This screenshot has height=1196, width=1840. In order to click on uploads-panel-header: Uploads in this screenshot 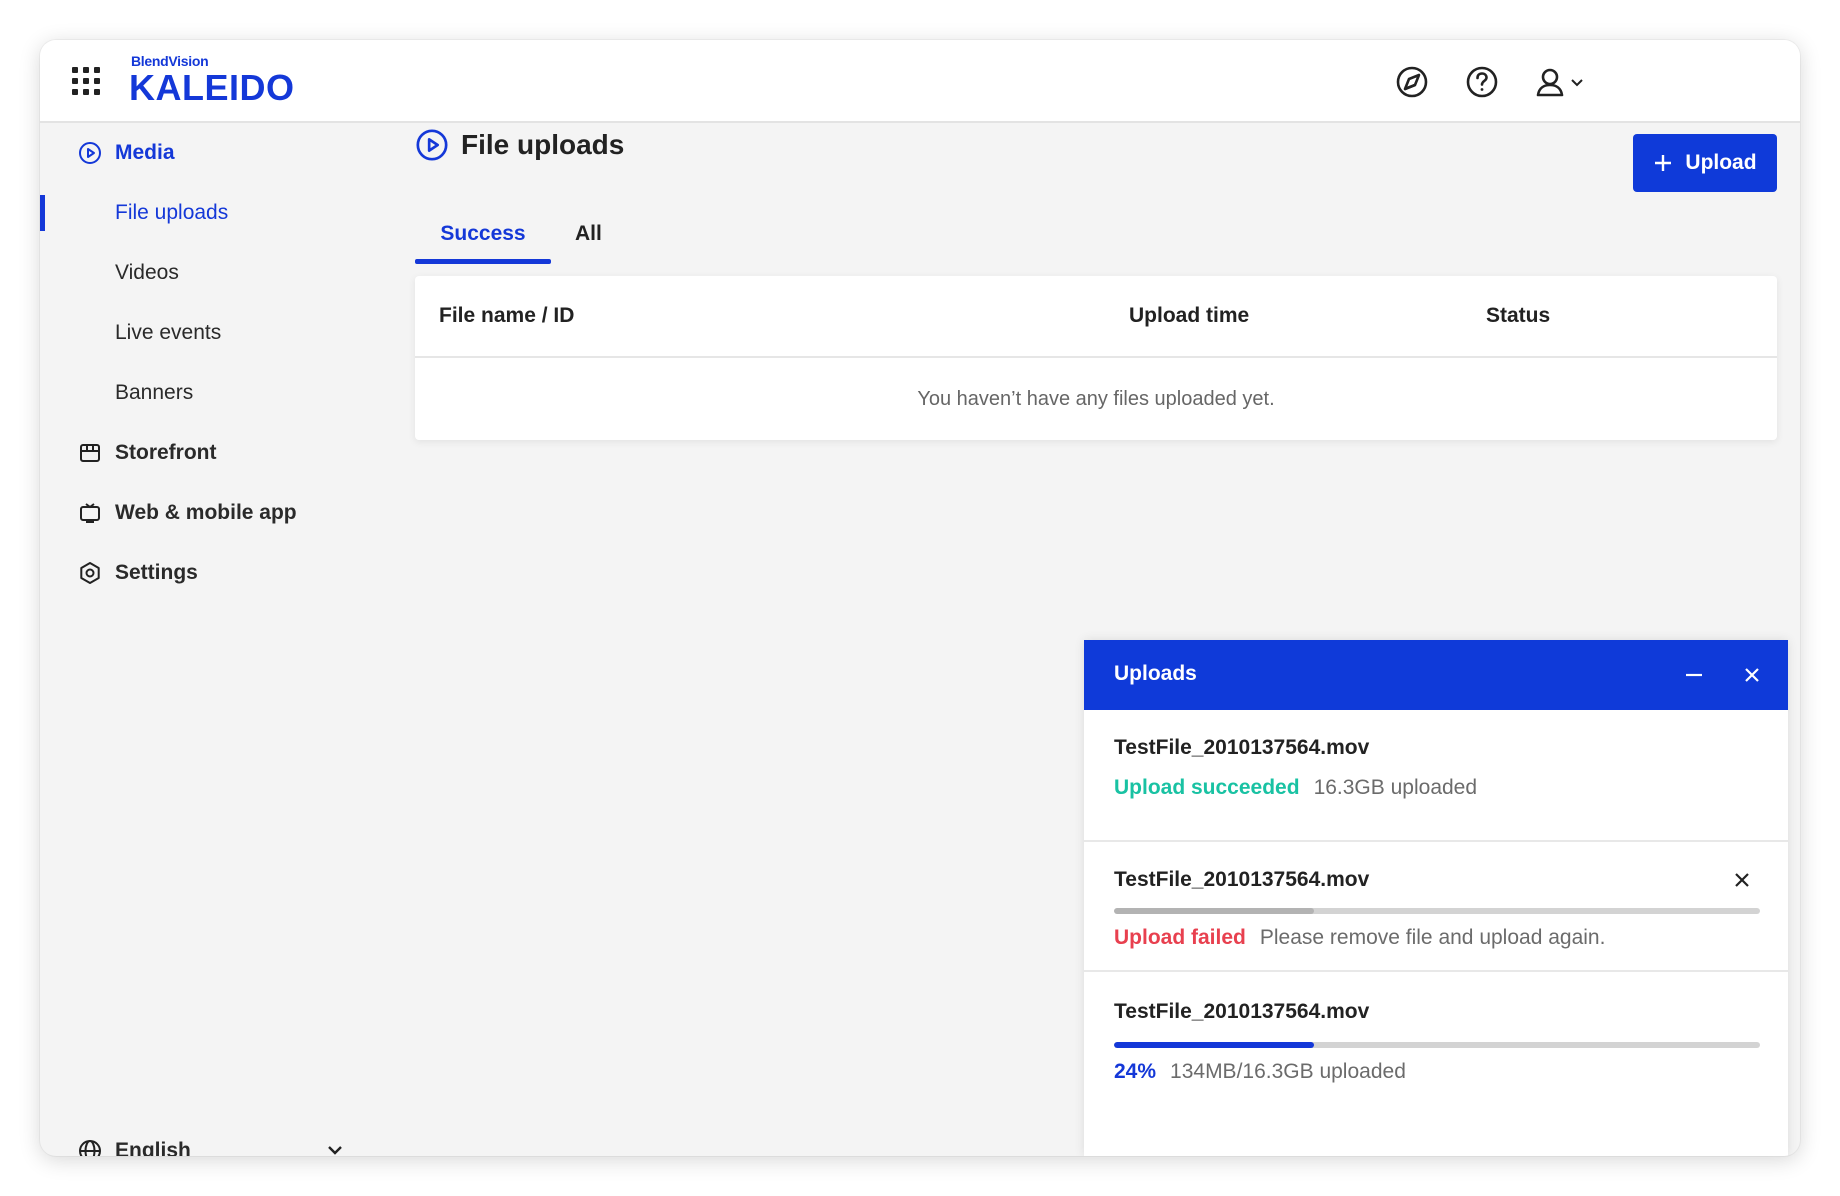, I will do `click(1436, 675)`.